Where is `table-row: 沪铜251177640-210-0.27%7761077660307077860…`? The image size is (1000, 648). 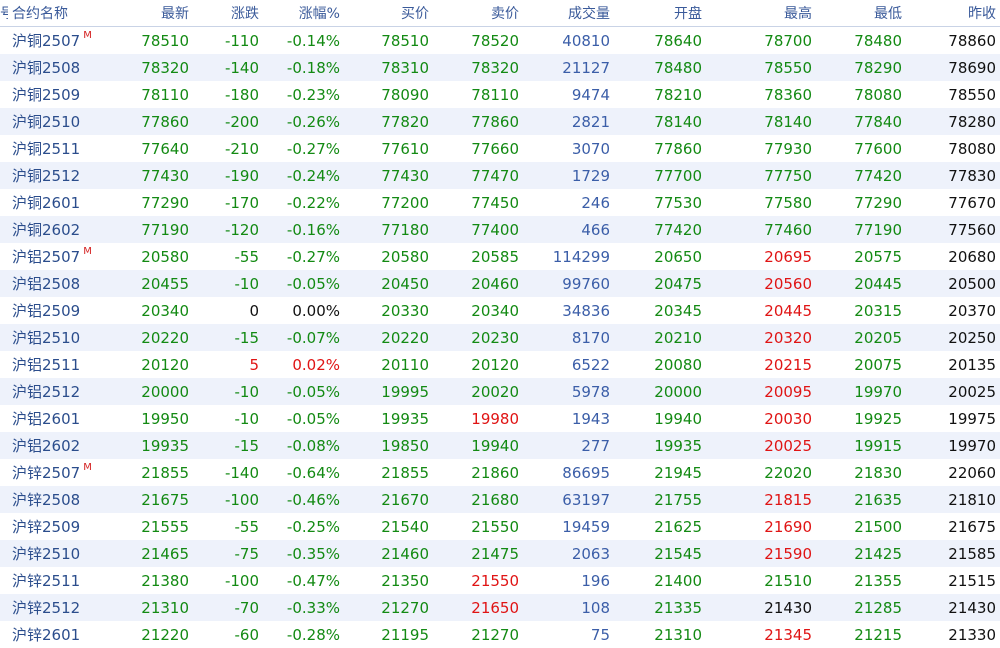
table-row: 沪铜251177640-210-0.27%7761077660307077860… is located at coordinates (500, 148).